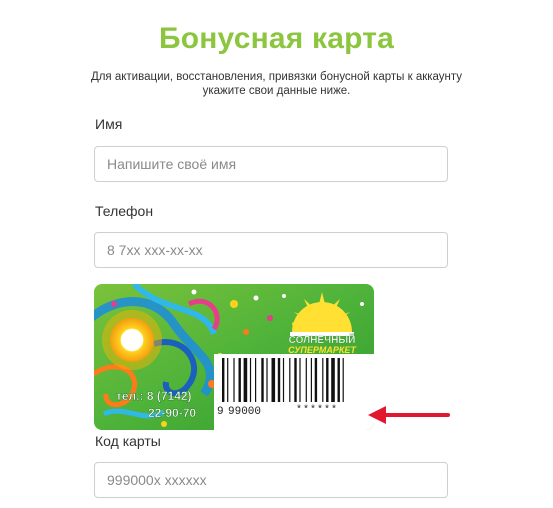  I want to click on card-code-input, so click(271, 480).